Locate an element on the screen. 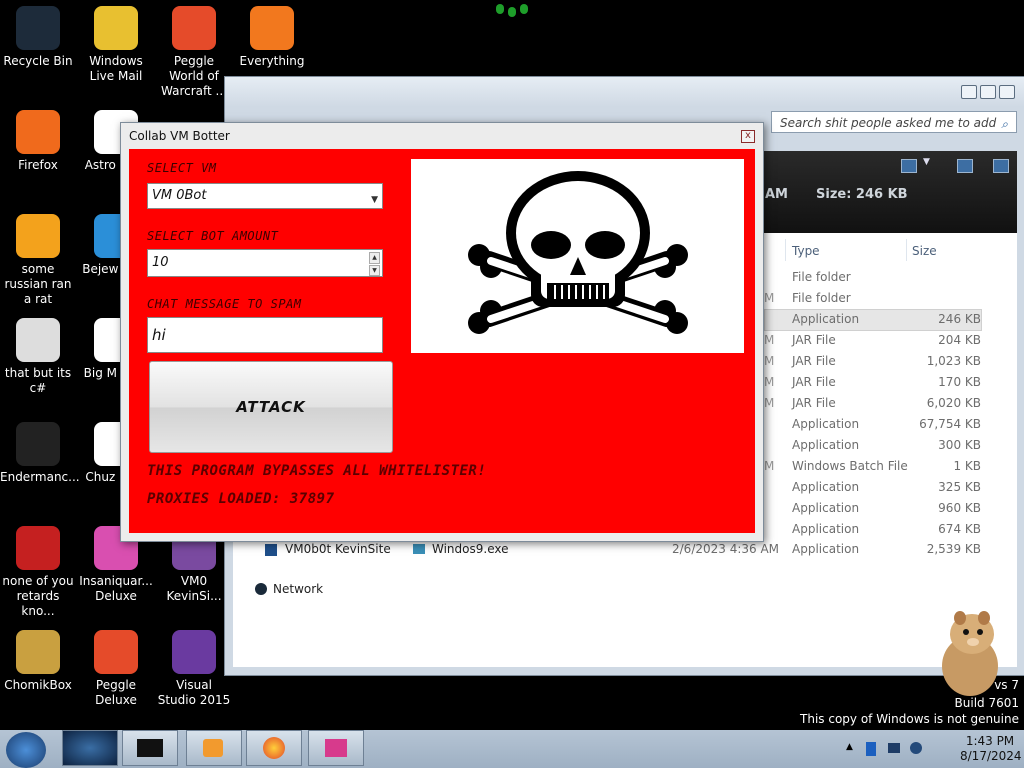  file-size: 300 KB is located at coordinates (959, 445).